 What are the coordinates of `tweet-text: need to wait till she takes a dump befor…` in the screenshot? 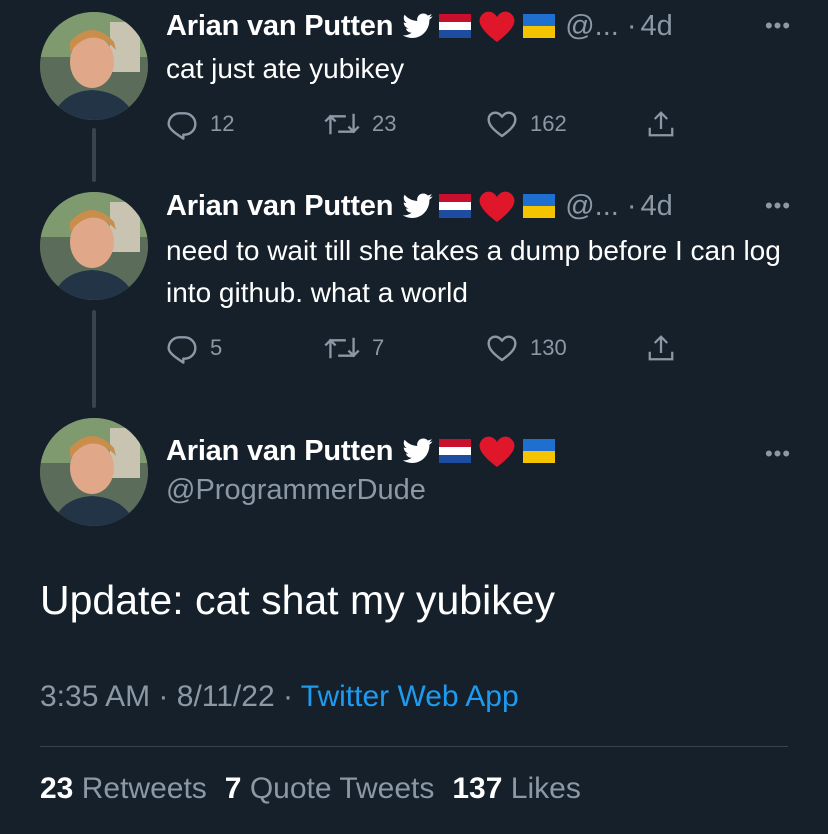 It's located at (473, 271).